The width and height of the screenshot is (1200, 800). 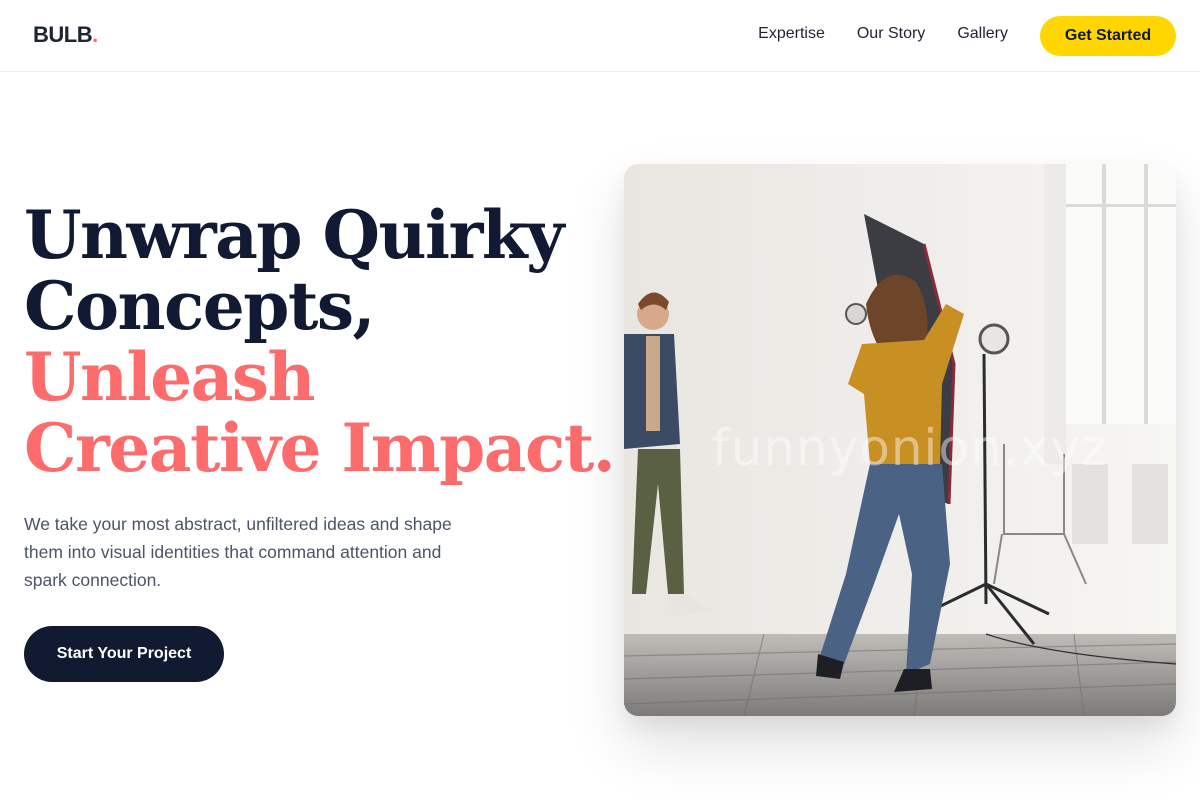 I want to click on nav-link-our-story: Our Story, so click(x=891, y=34).